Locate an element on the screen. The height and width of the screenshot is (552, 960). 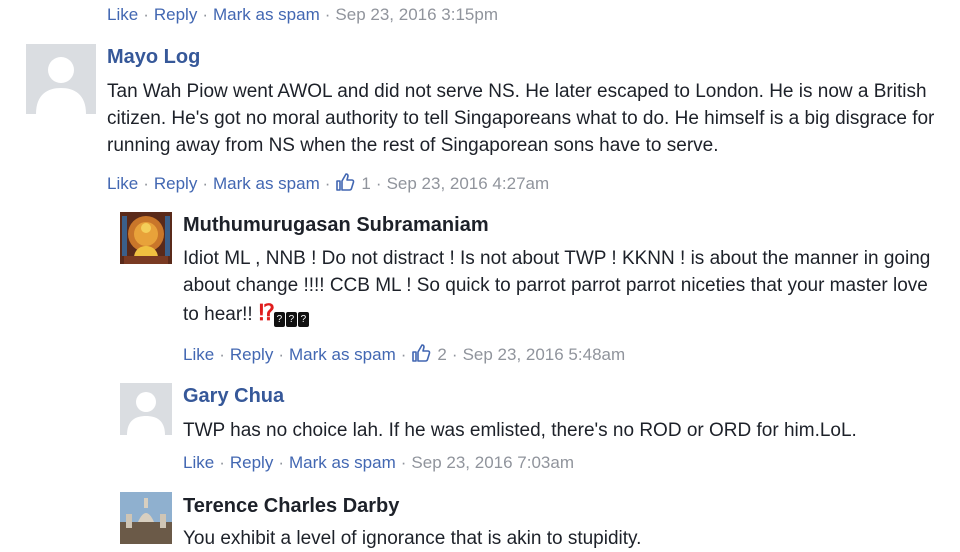
exclamation-question-emoji: ⁉ is located at coordinates (266, 312).